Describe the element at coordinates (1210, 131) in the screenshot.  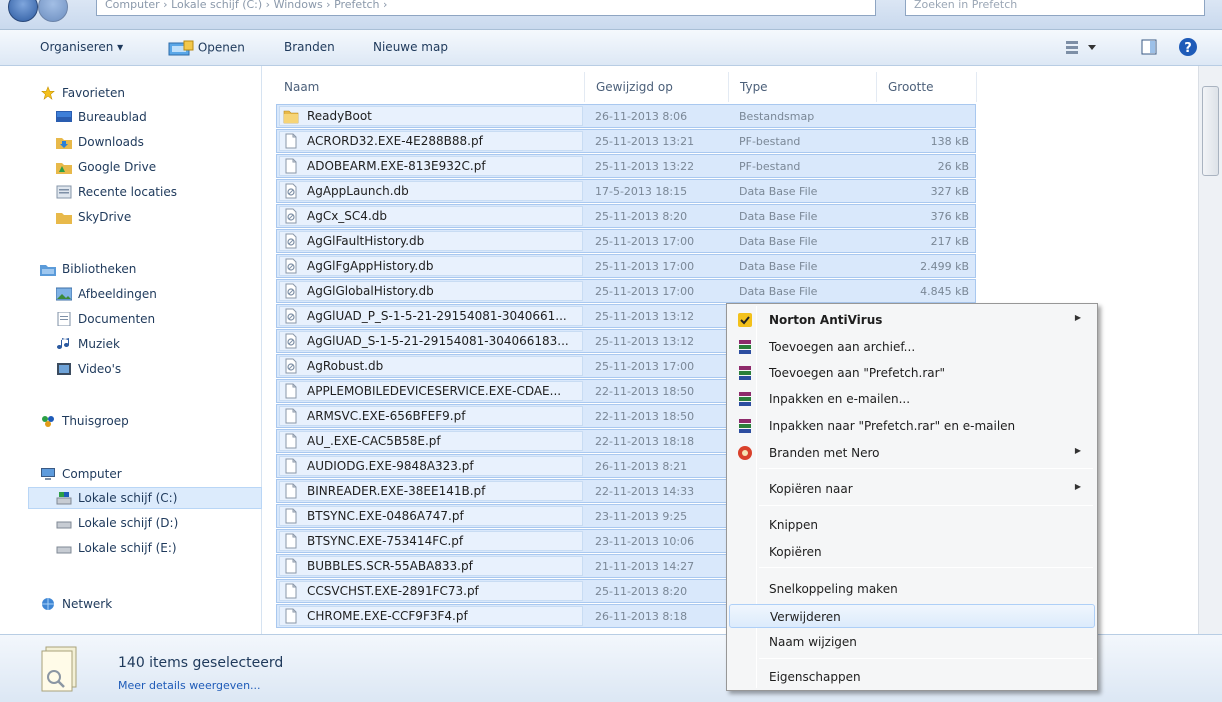
I see `scrollbar-thumb` at that location.